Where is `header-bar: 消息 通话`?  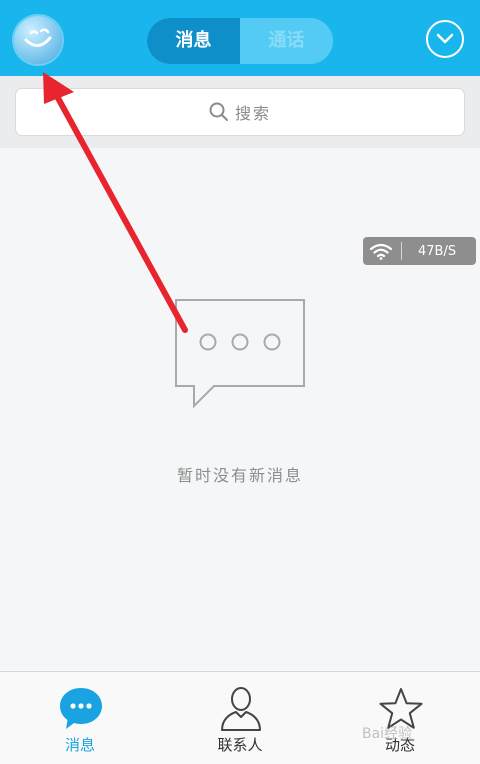
header-bar: 消息 通话 is located at coordinates (240, 38).